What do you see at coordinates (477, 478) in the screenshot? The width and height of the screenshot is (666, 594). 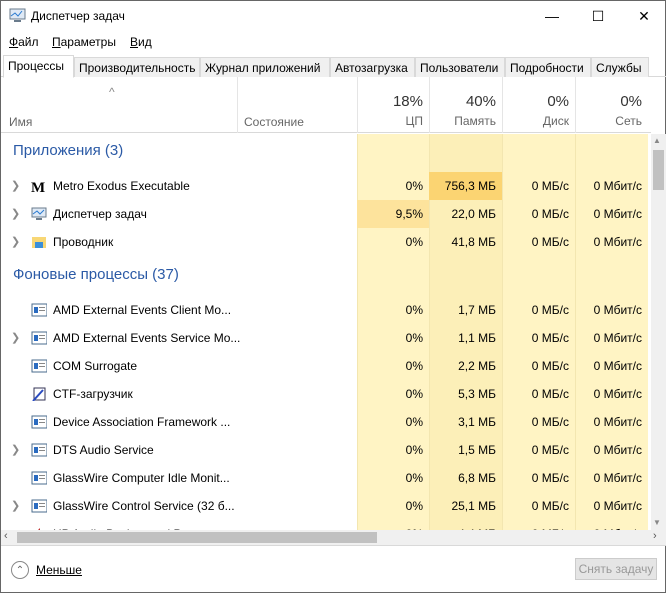 I see `mem-value: 6,8 МБ` at bounding box center [477, 478].